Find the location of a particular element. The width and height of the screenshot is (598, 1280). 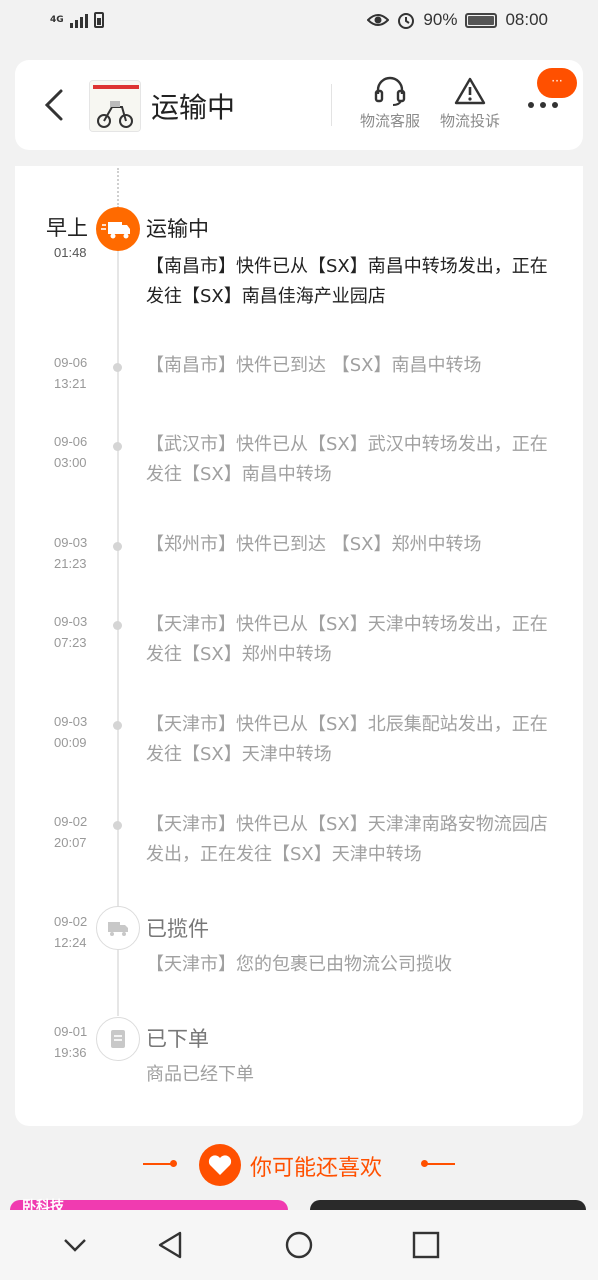

recommend-title: 你可能还喜欢 is located at coordinates (316, 1168).